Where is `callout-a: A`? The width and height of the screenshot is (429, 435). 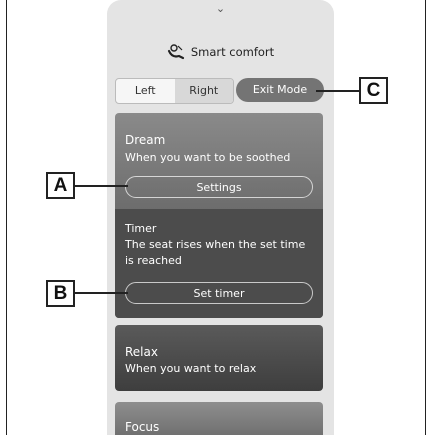 callout-a: A is located at coordinates (60, 185).